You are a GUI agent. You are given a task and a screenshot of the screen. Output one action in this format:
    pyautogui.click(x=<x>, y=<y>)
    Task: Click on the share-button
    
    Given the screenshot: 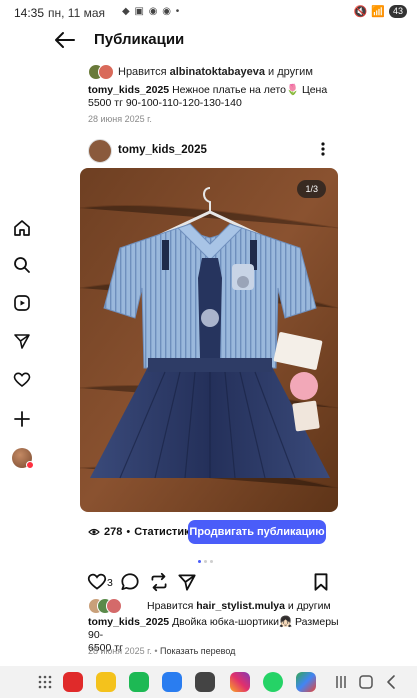 What is the action you would take?
    pyautogui.click(x=187, y=582)
    